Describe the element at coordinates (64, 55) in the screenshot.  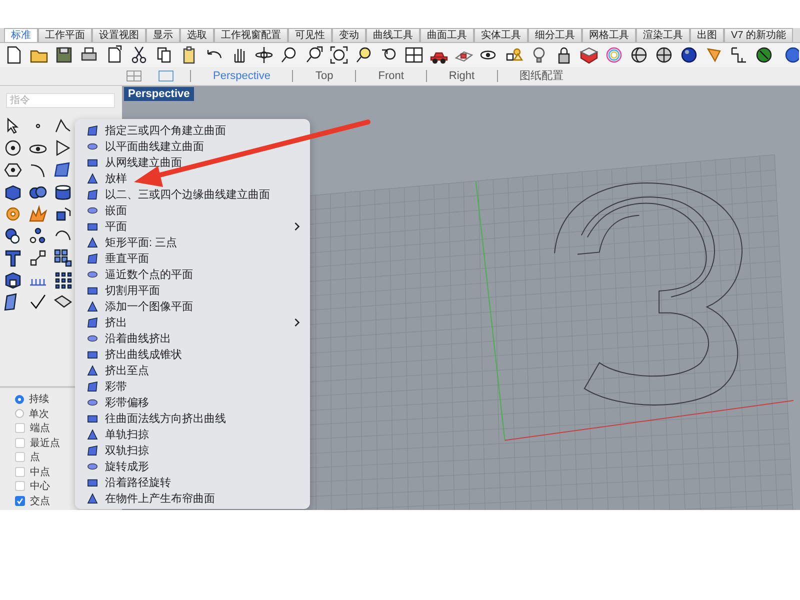
I see `save-icon` at that location.